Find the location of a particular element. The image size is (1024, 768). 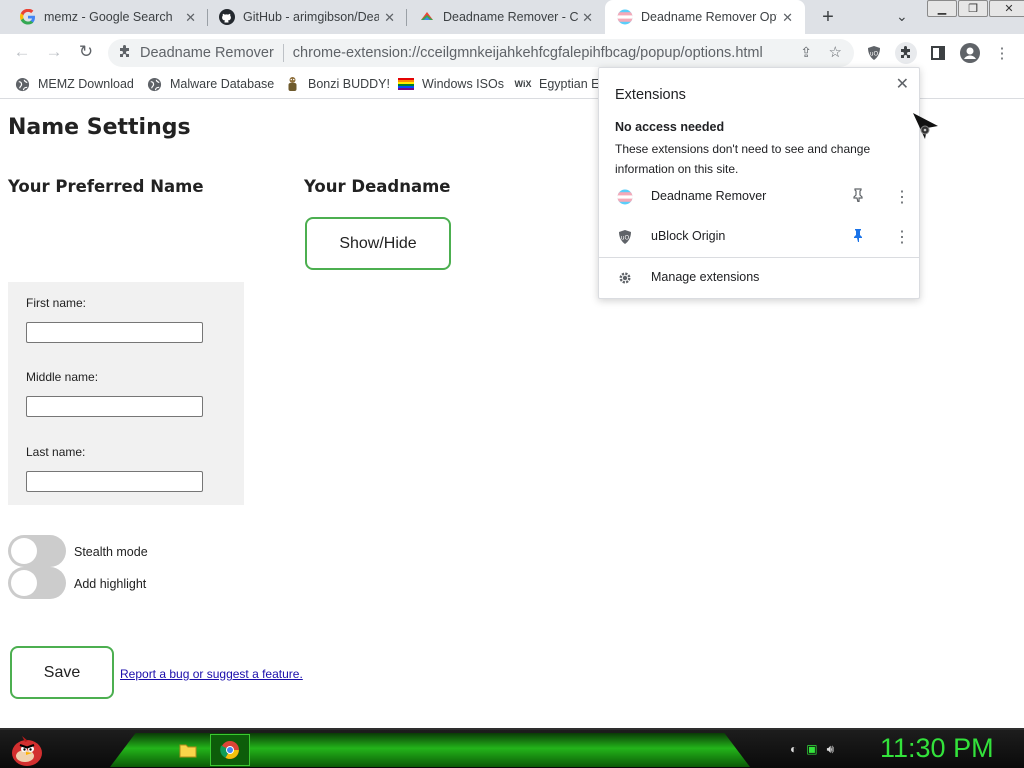

back-arrow-icon: ← is located at coordinates (22, 52).